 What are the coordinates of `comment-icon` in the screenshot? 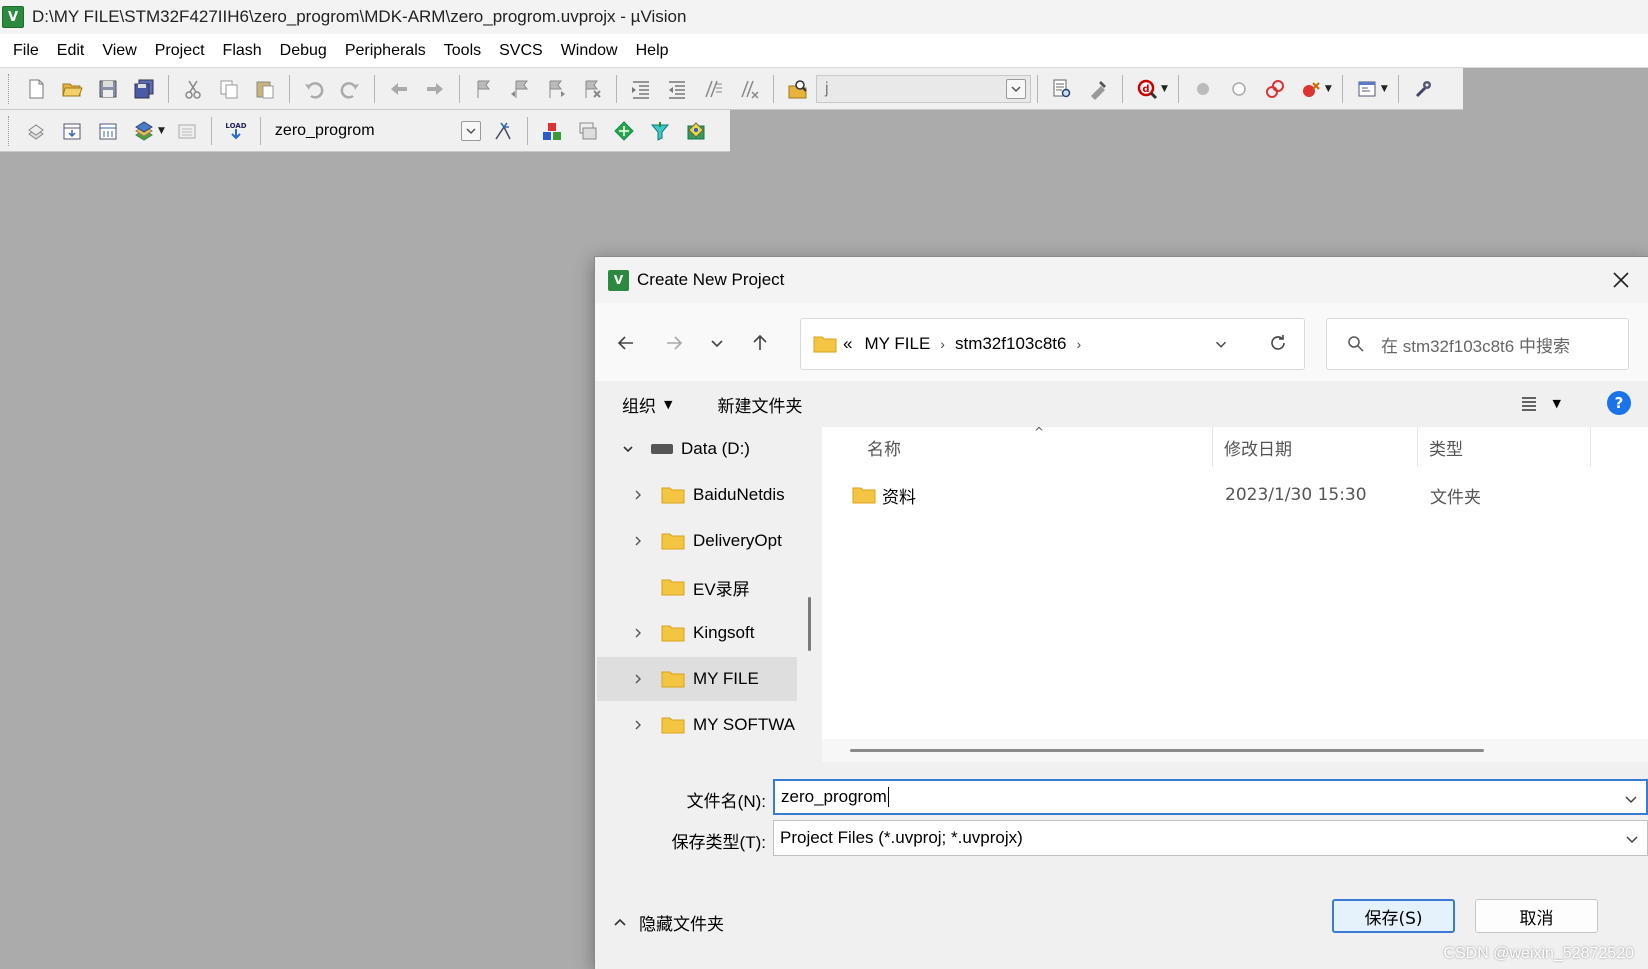 It's located at (713, 89).